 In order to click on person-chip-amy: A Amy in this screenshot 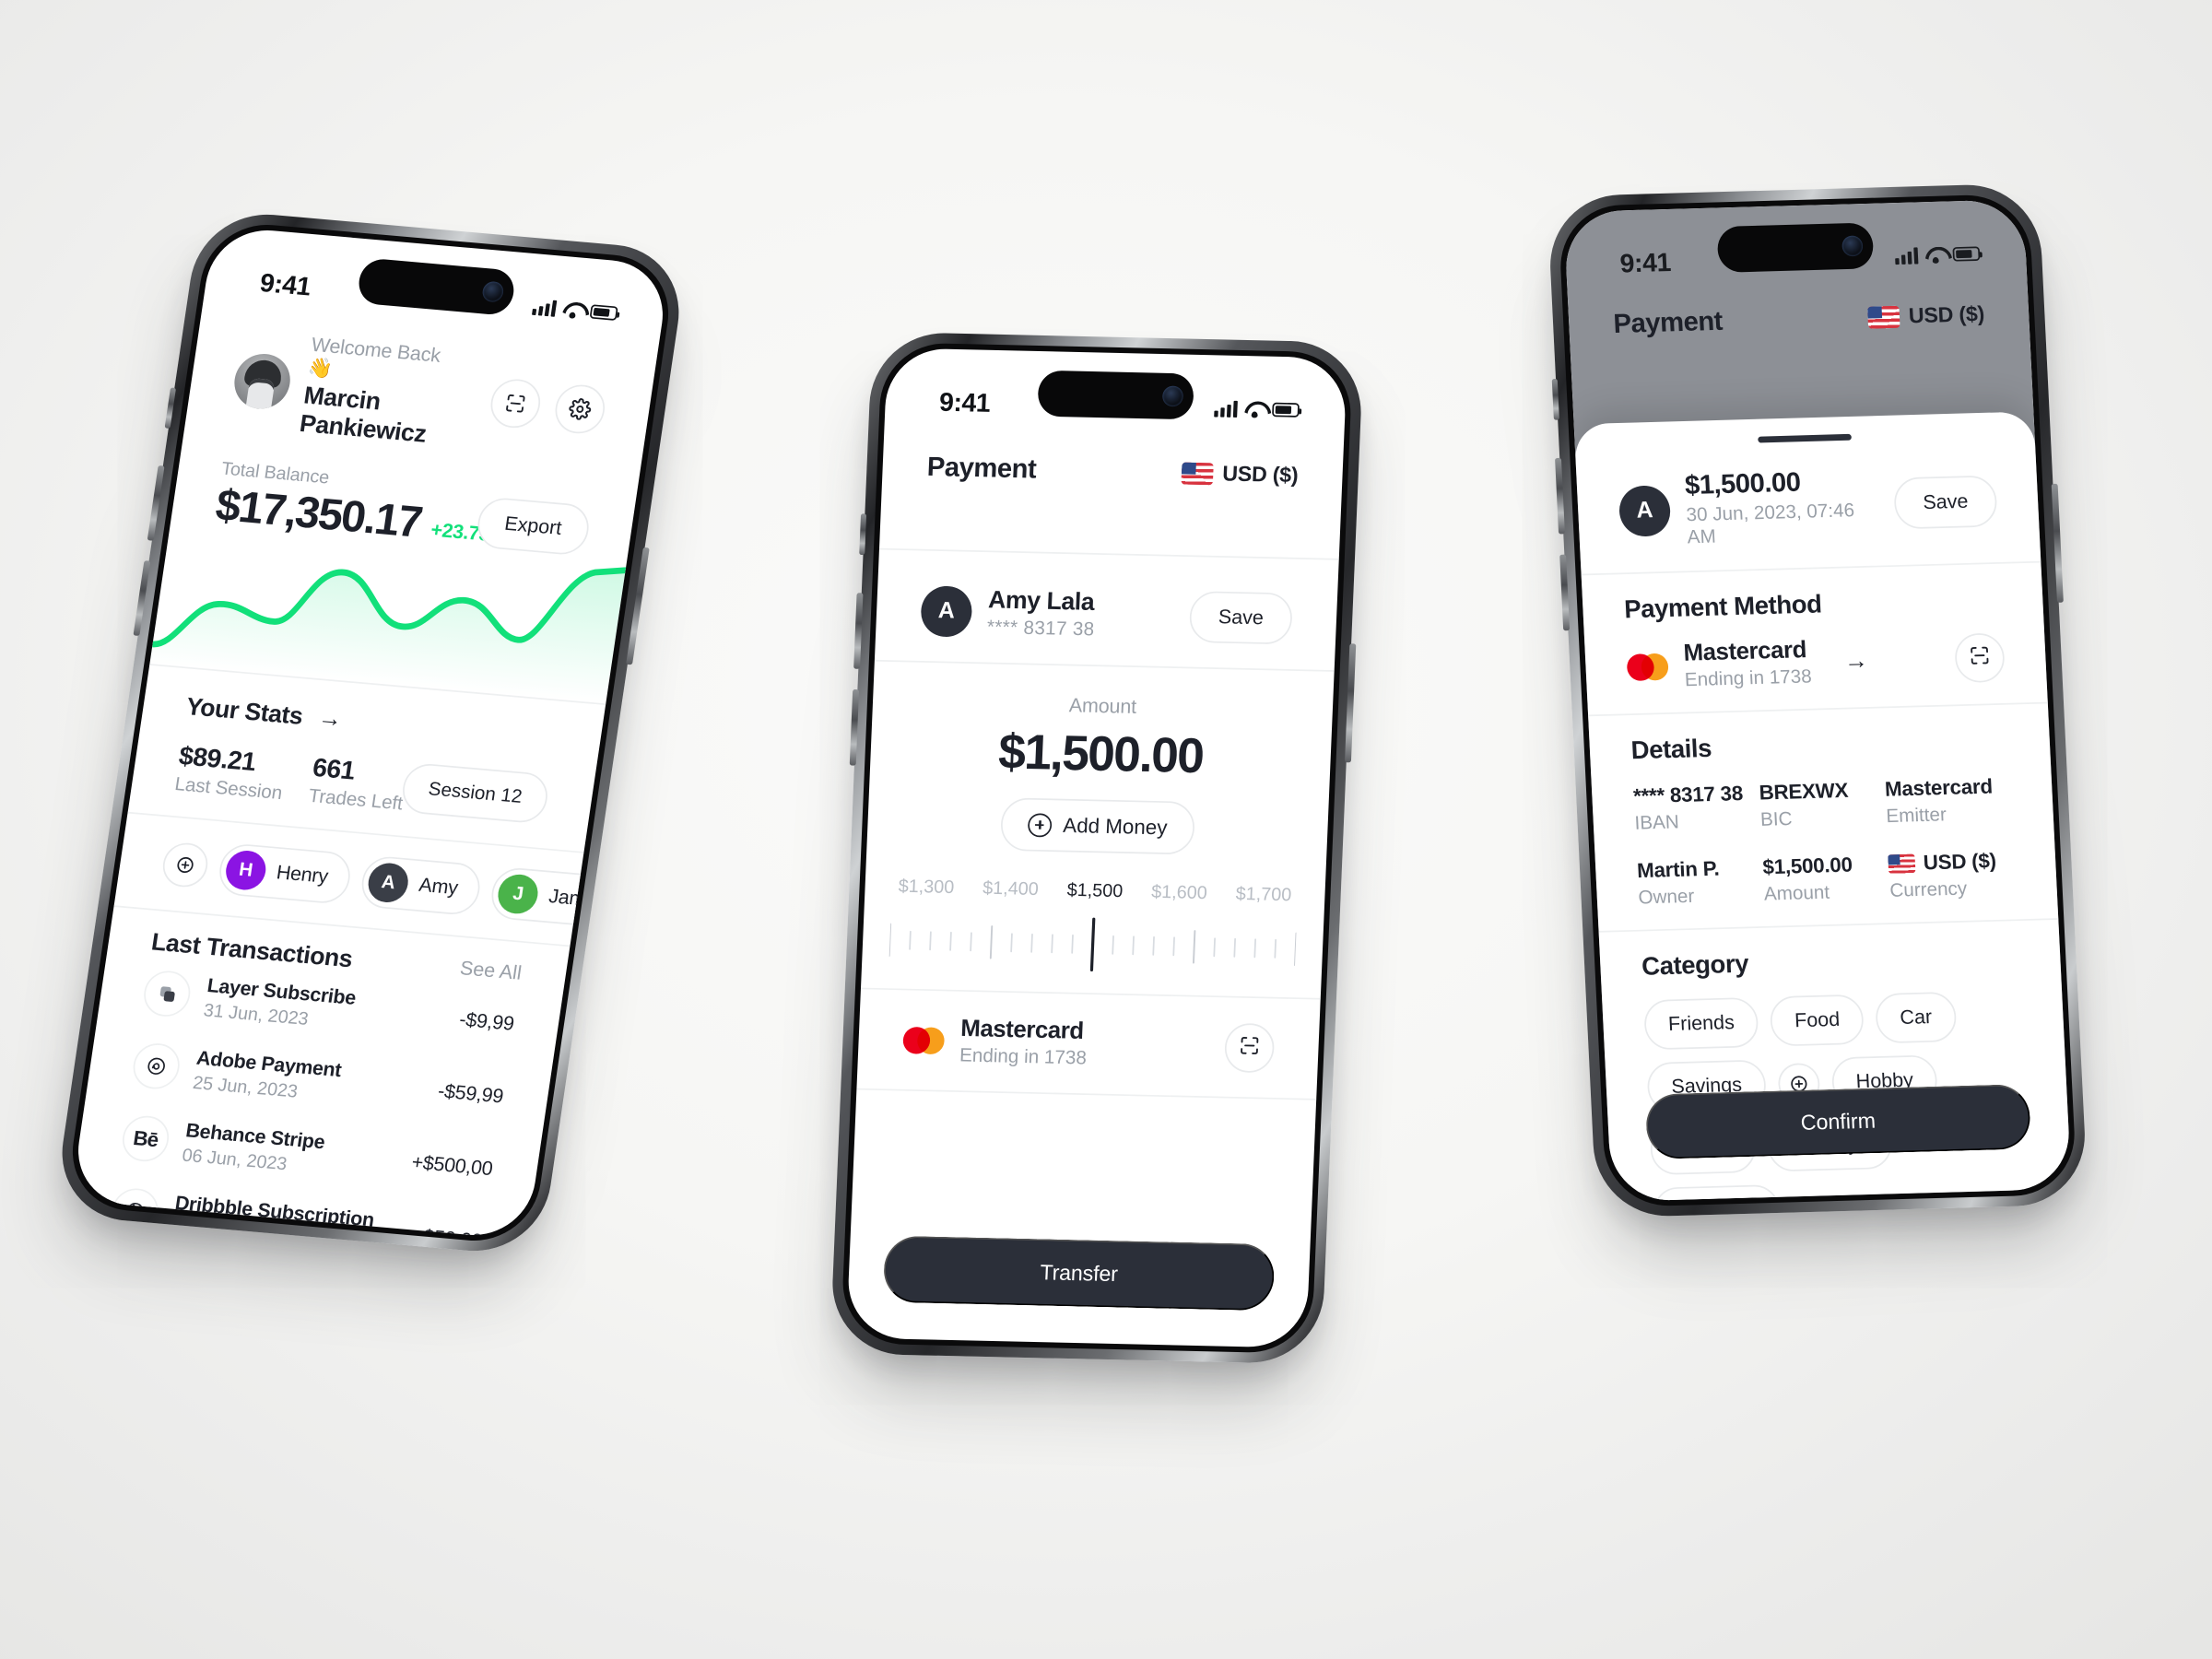, I will do `click(421, 884)`.